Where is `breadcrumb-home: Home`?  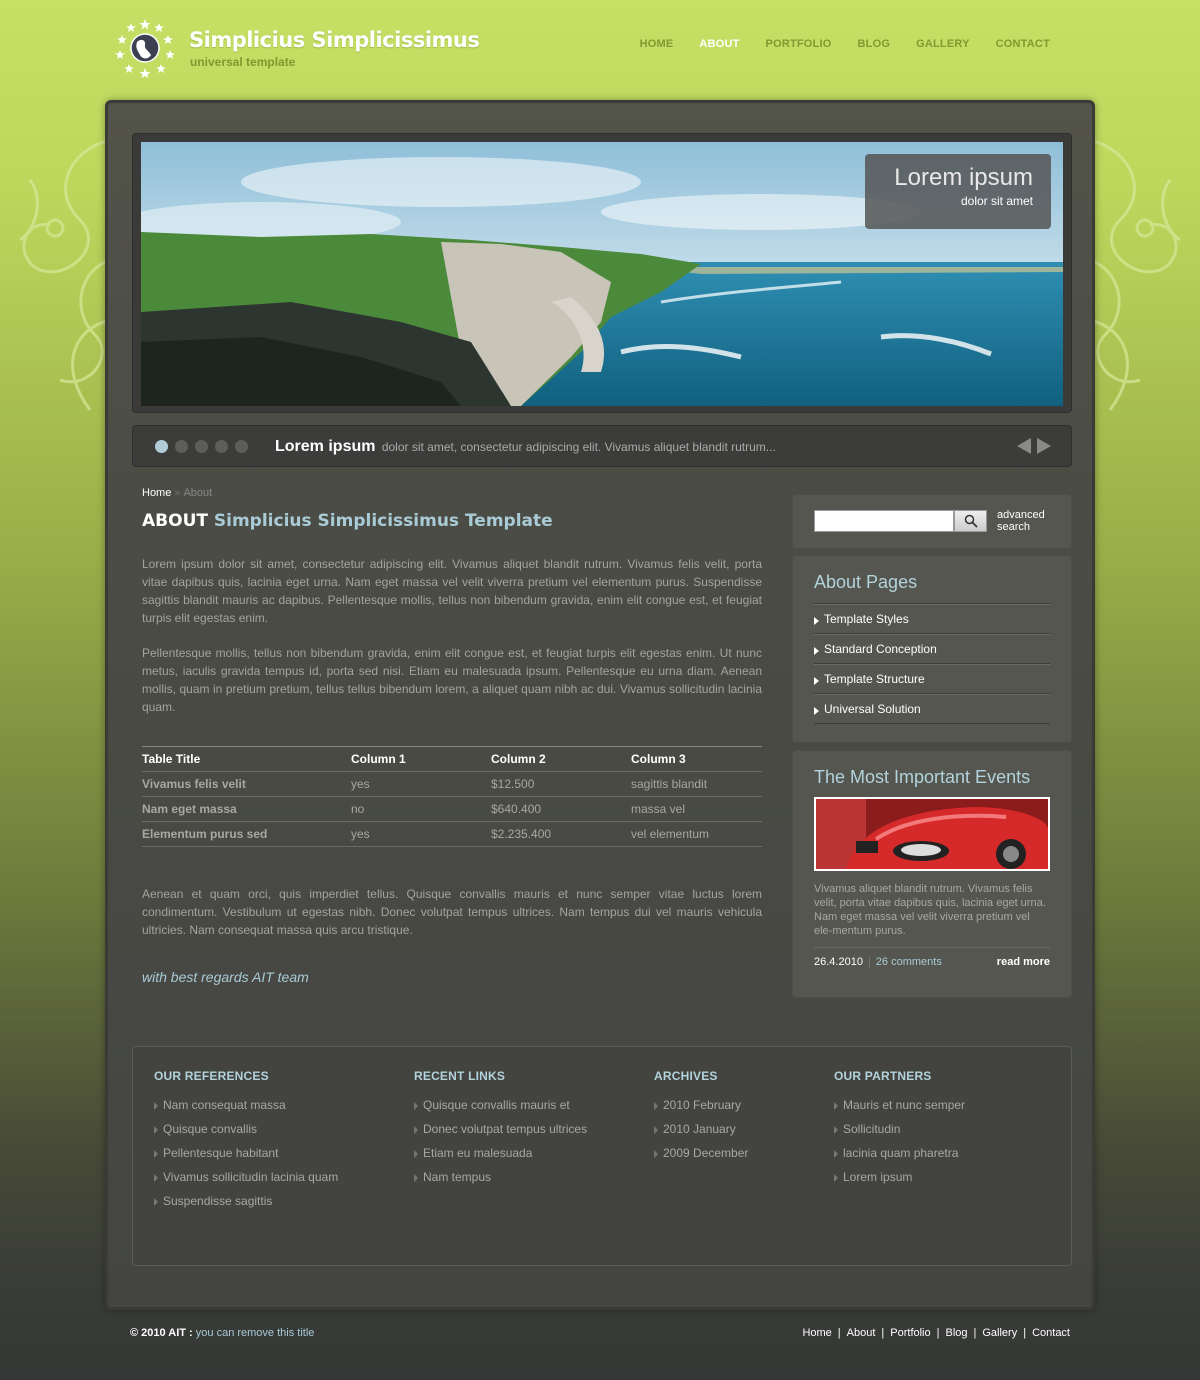
breadcrumb-home: Home is located at coordinates (156, 493).